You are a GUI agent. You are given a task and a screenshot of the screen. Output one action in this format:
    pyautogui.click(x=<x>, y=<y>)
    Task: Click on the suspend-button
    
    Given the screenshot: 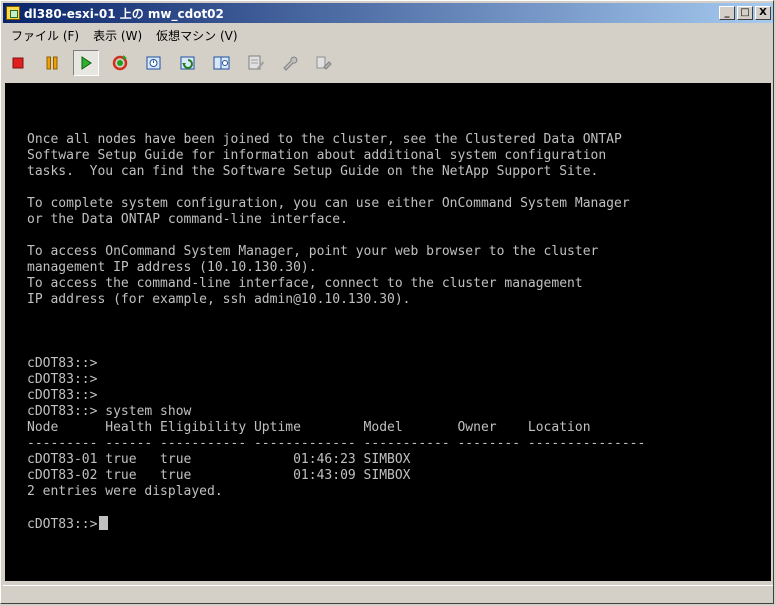 What is the action you would take?
    pyautogui.click(x=52, y=63)
    